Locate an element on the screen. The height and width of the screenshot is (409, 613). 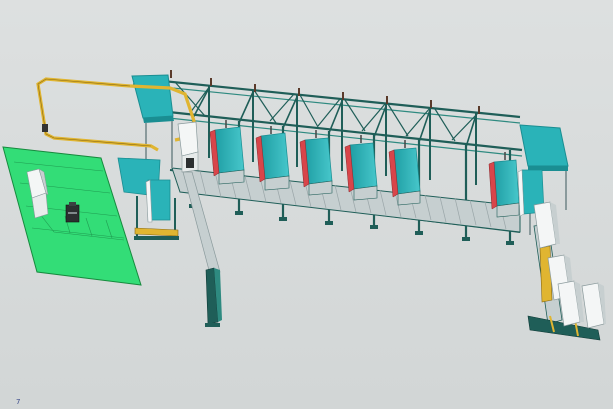
corner-label: 7 is located at coordinates (18, 402).